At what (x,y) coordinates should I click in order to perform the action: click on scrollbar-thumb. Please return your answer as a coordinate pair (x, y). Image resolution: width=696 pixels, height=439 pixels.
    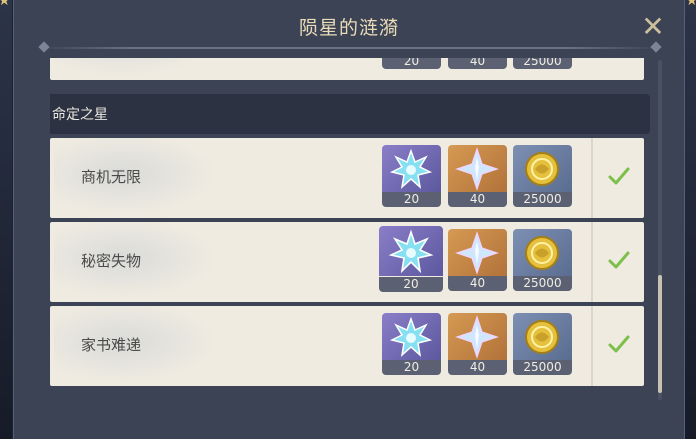
    Looking at the image, I should click on (660, 334).